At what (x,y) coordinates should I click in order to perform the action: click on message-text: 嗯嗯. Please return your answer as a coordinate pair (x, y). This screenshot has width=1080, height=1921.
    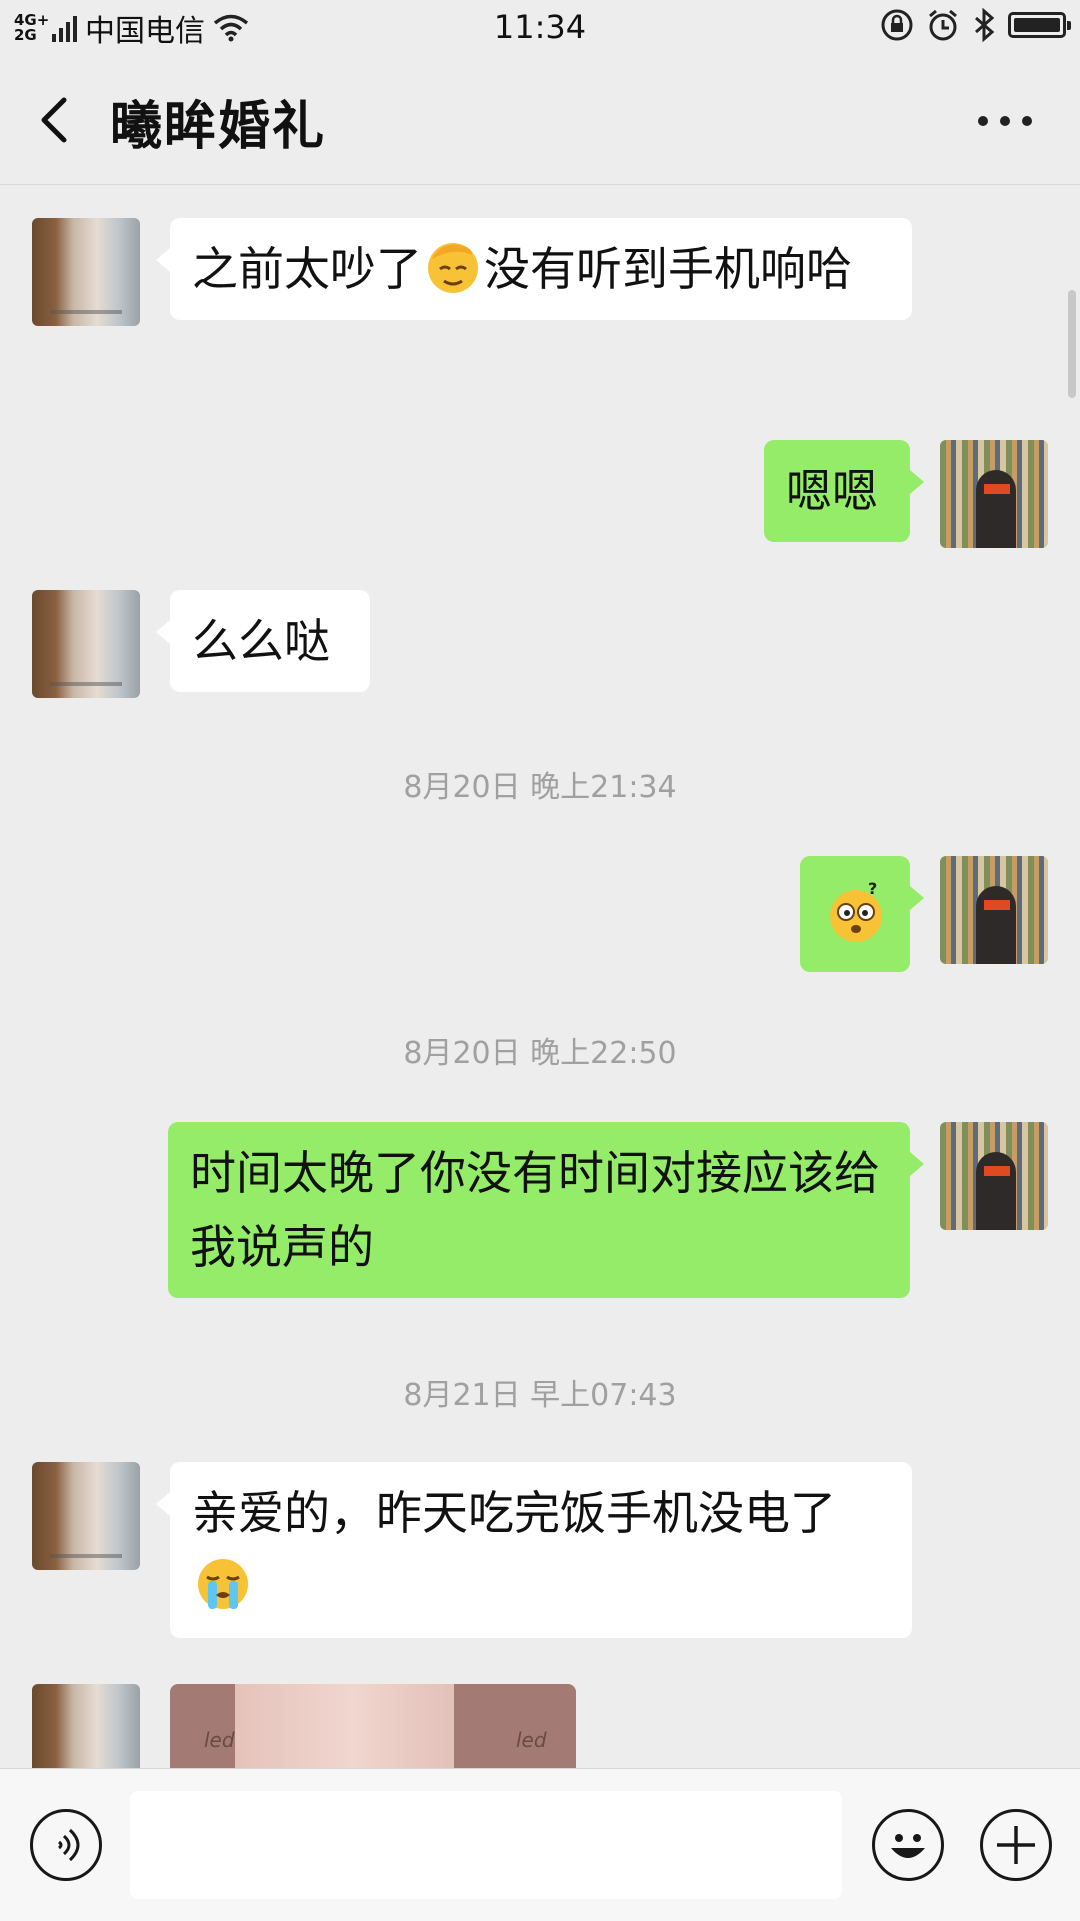
    Looking at the image, I should click on (832, 491).